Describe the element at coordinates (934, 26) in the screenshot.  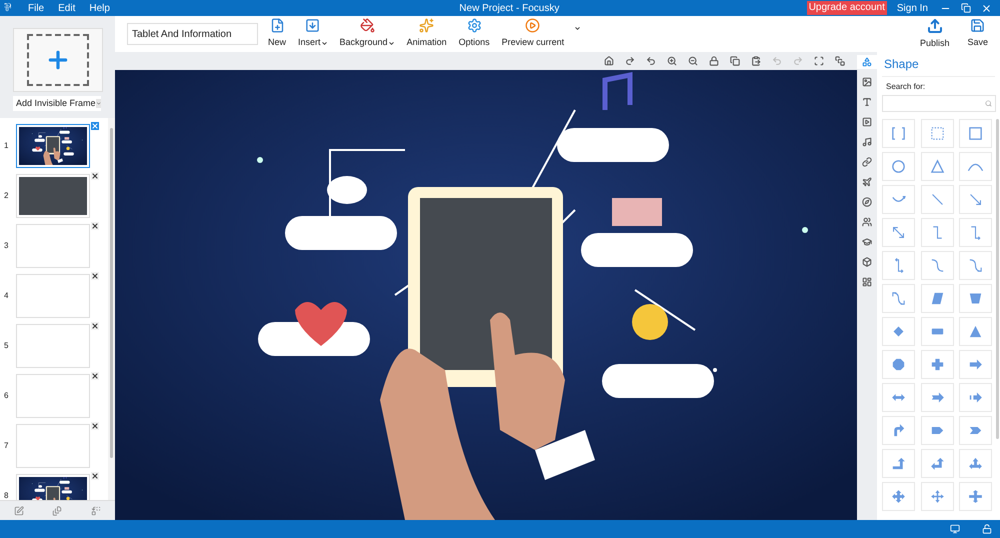
I see `upload-icon` at that location.